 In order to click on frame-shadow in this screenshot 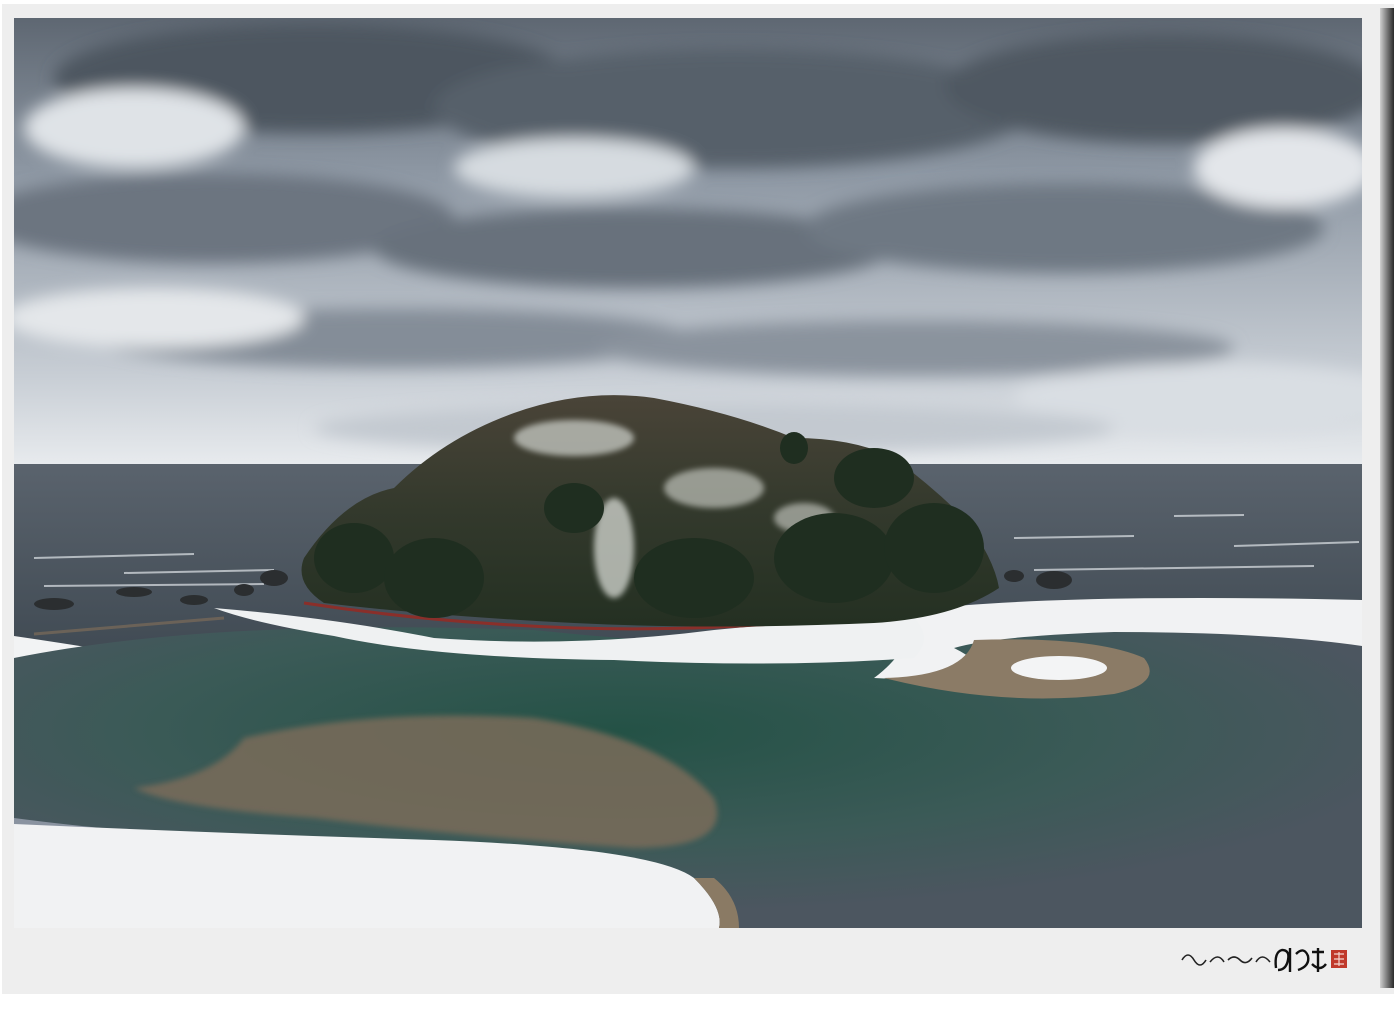, I will do `click(1387, 498)`.